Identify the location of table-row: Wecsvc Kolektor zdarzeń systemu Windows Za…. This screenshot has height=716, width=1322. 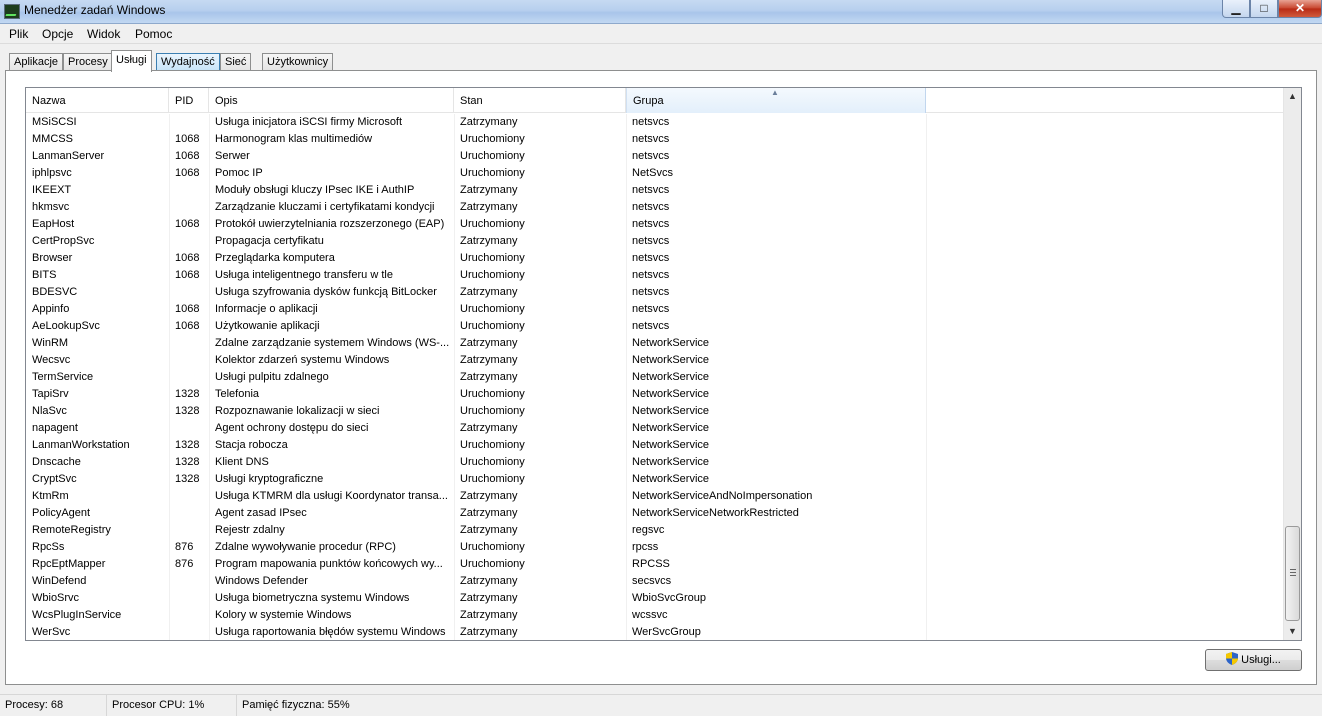
(654, 360).